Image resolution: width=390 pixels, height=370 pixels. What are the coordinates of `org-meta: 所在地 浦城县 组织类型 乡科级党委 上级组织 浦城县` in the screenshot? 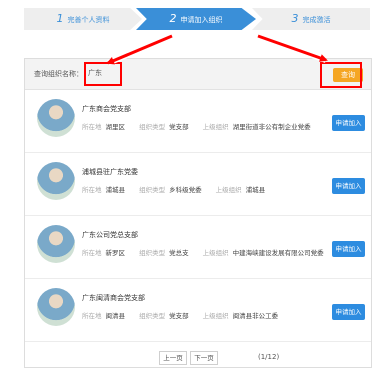 It's located at (179, 189).